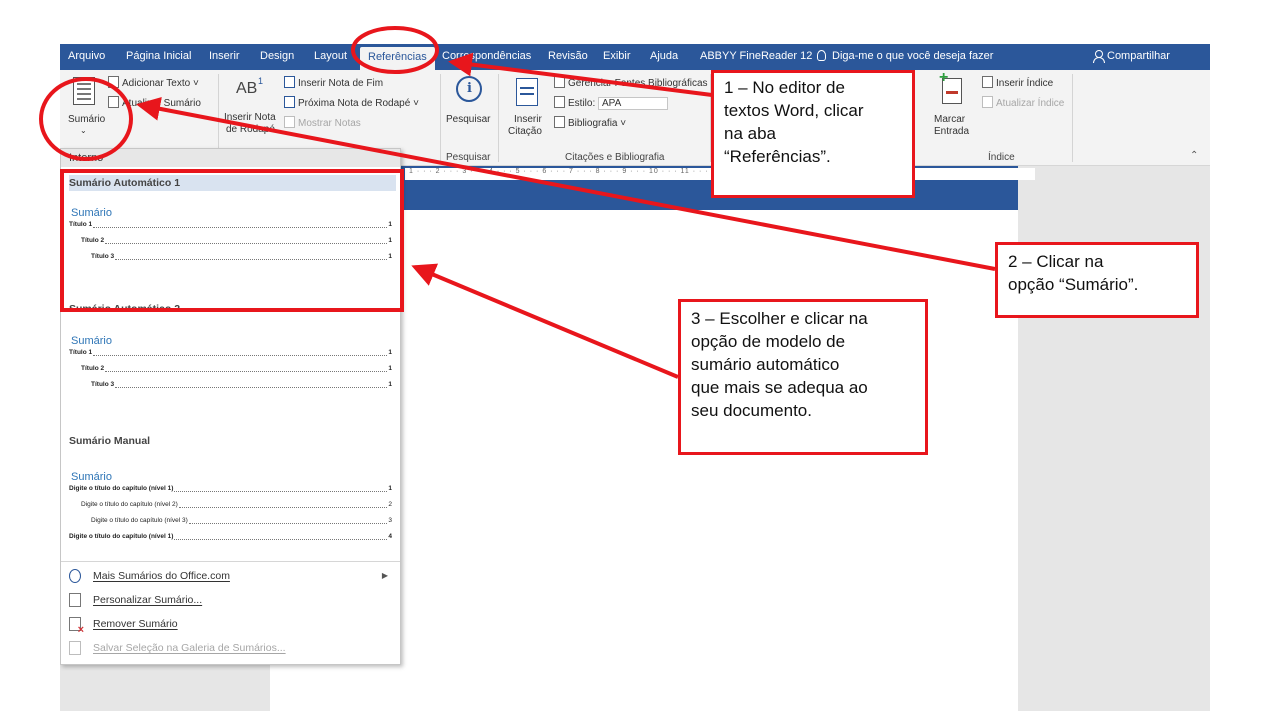 This screenshot has width=1267, height=718. I want to click on callout-line: 1 – No editor de, so click(784, 87).